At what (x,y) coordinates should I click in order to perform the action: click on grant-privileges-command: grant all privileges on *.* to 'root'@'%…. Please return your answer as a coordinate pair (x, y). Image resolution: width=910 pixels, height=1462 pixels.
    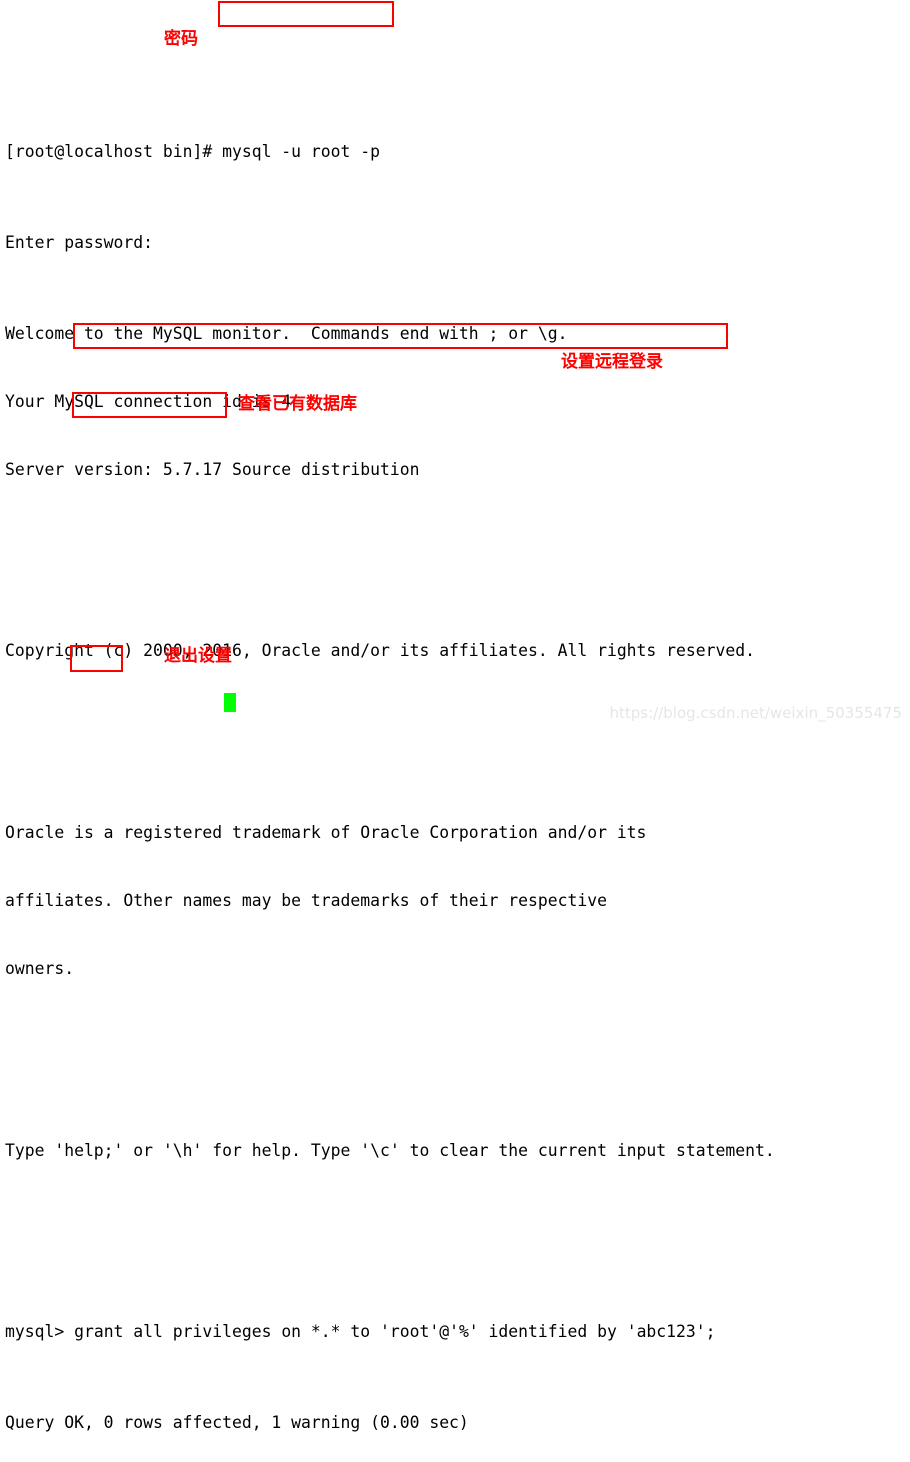
    Looking at the image, I should click on (390, 1332).